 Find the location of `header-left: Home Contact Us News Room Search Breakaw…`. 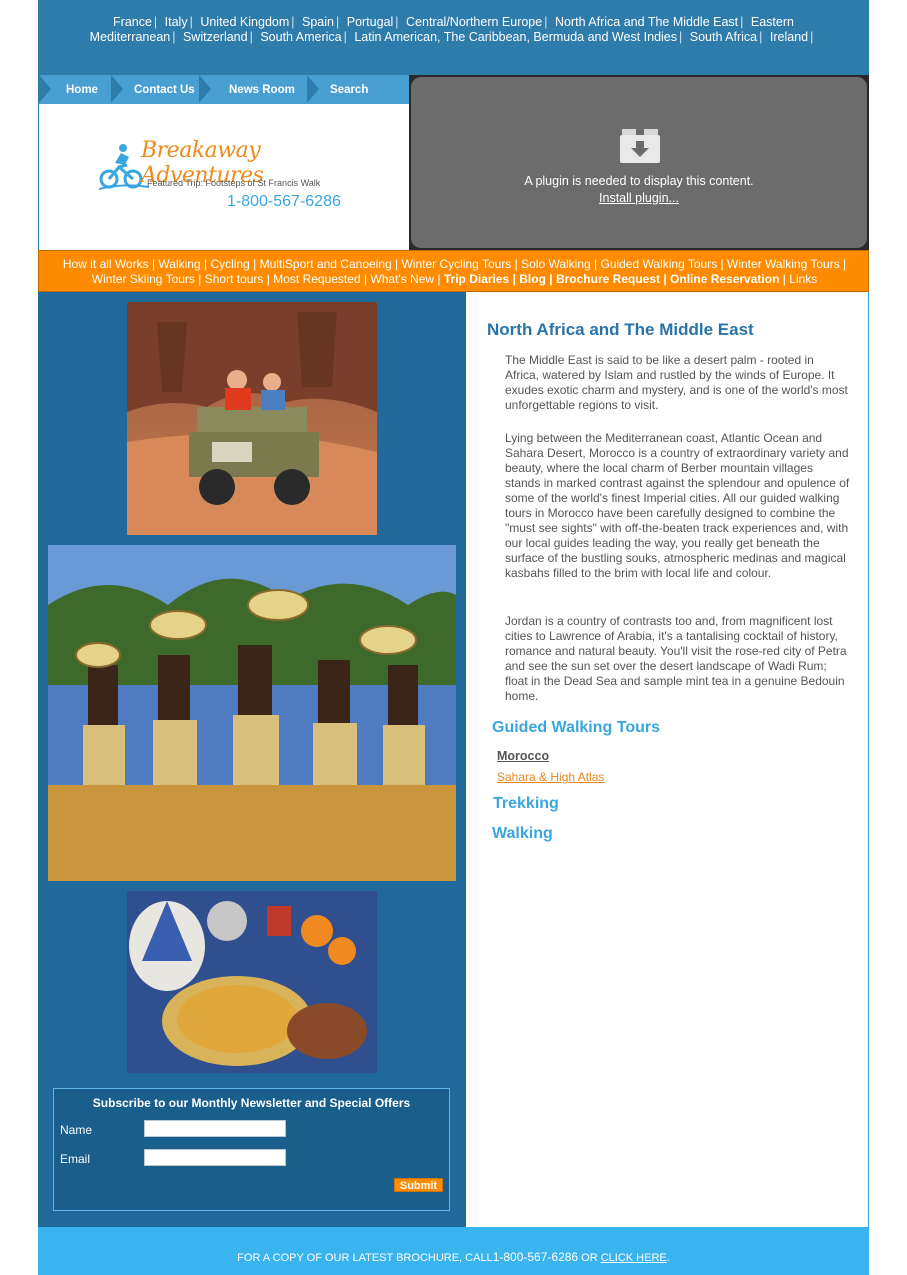

header-left: Home Contact Us News Room Search Breakaw… is located at coordinates (224, 162).